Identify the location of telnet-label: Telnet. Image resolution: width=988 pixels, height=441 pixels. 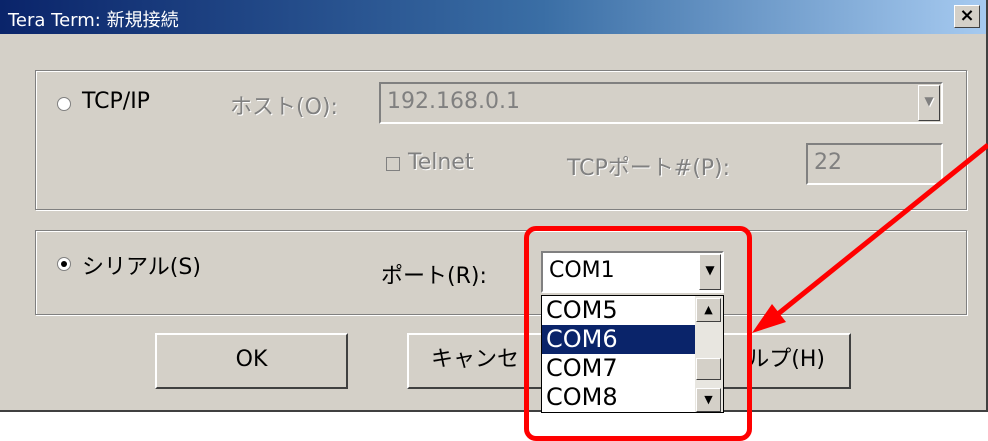
(441, 162).